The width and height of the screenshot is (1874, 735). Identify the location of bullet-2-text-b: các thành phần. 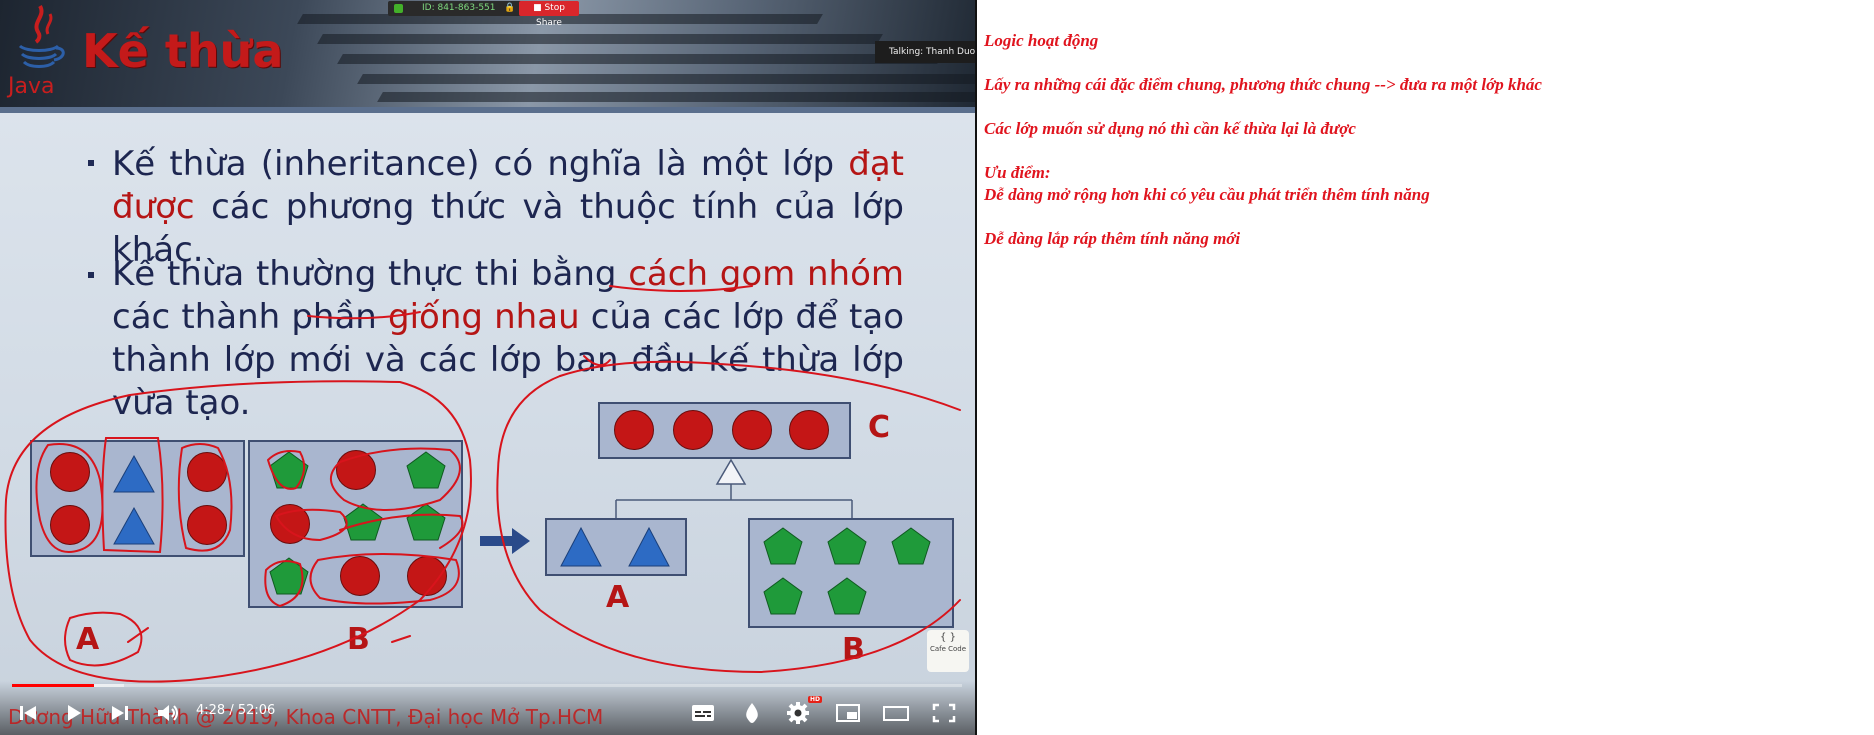
(250, 317).